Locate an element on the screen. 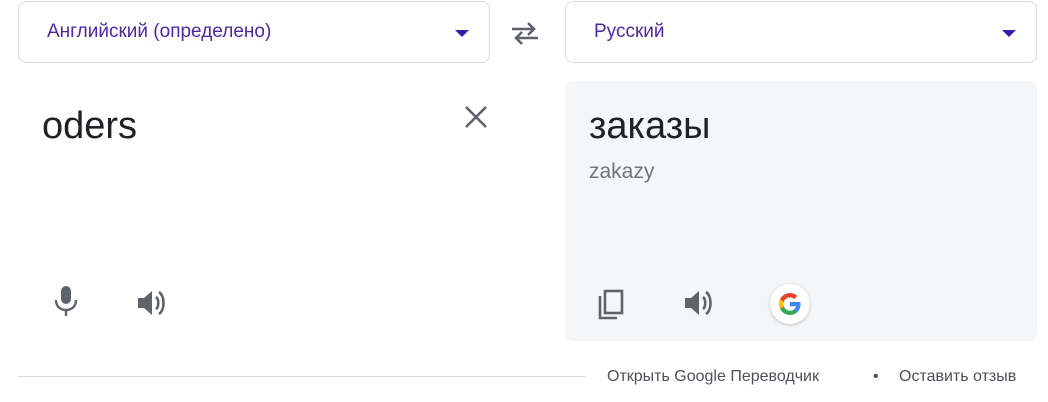  microphone-icon is located at coordinates (66, 301).